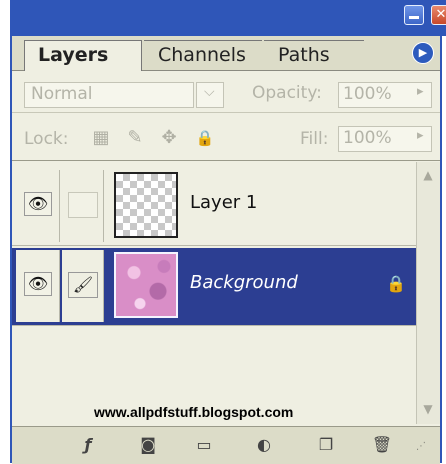 The width and height of the screenshot is (446, 464). What do you see at coordinates (287, 93) in the screenshot?
I see `opacity-label: Opacity:` at bounding box center [287, 93].